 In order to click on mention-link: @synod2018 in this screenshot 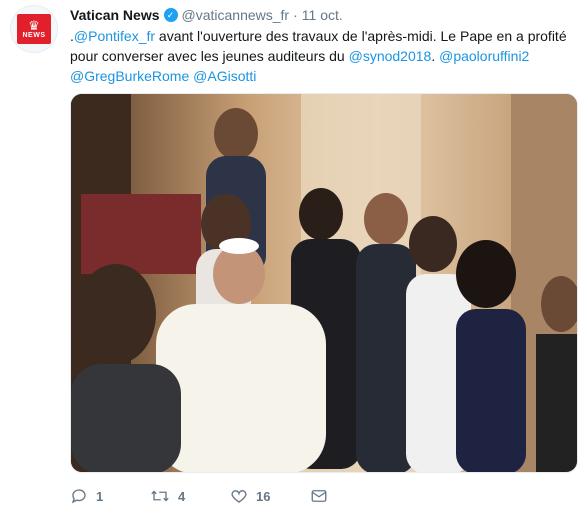, I will do `click(390, 56)`.